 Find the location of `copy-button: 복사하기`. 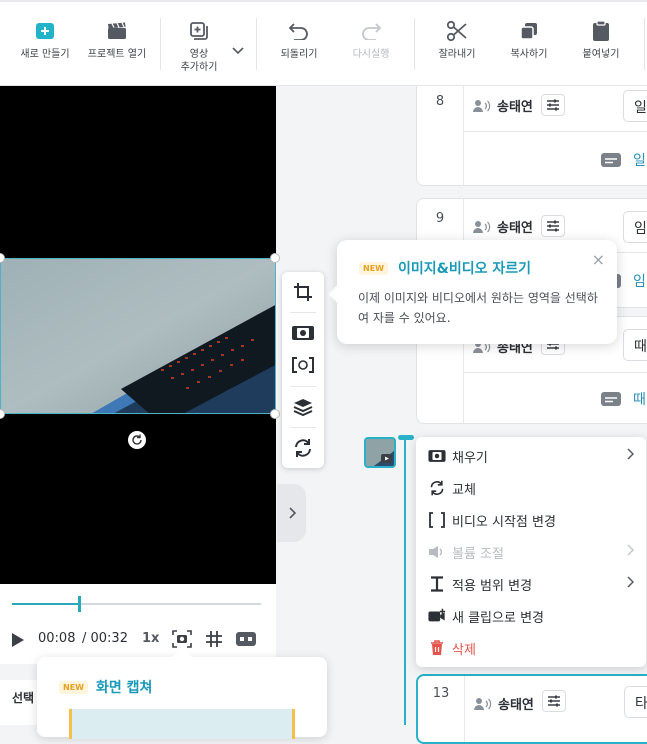

copy-button: 복사하기 is located at coordinates (529, 40).